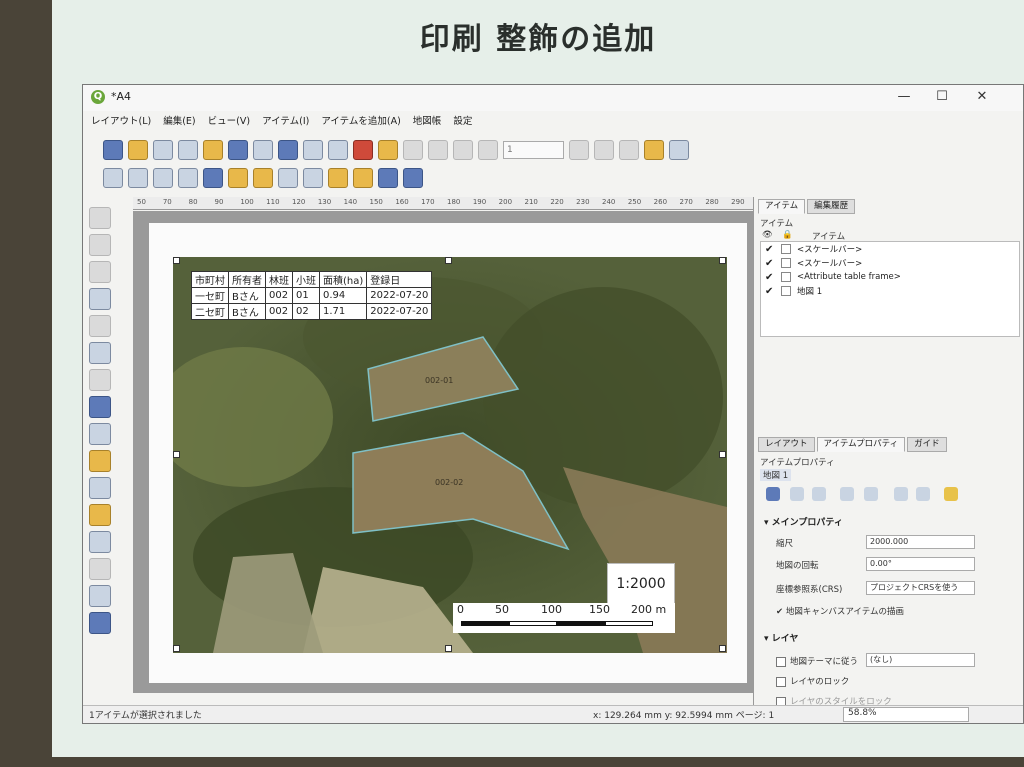 This screenshot has height=767, width=1024. Describe the element at coordinates (840, 611) in the screenshot. I see `draw-items-checkbox: ✔ 地図キャンバスアイテムの描画` at that location.